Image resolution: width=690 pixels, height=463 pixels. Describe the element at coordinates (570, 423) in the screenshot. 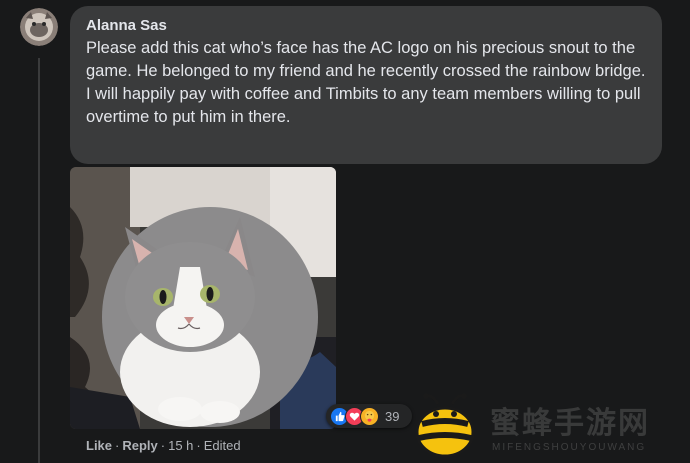

I see `watermark-text: 蜜蜂手游网` at that location.